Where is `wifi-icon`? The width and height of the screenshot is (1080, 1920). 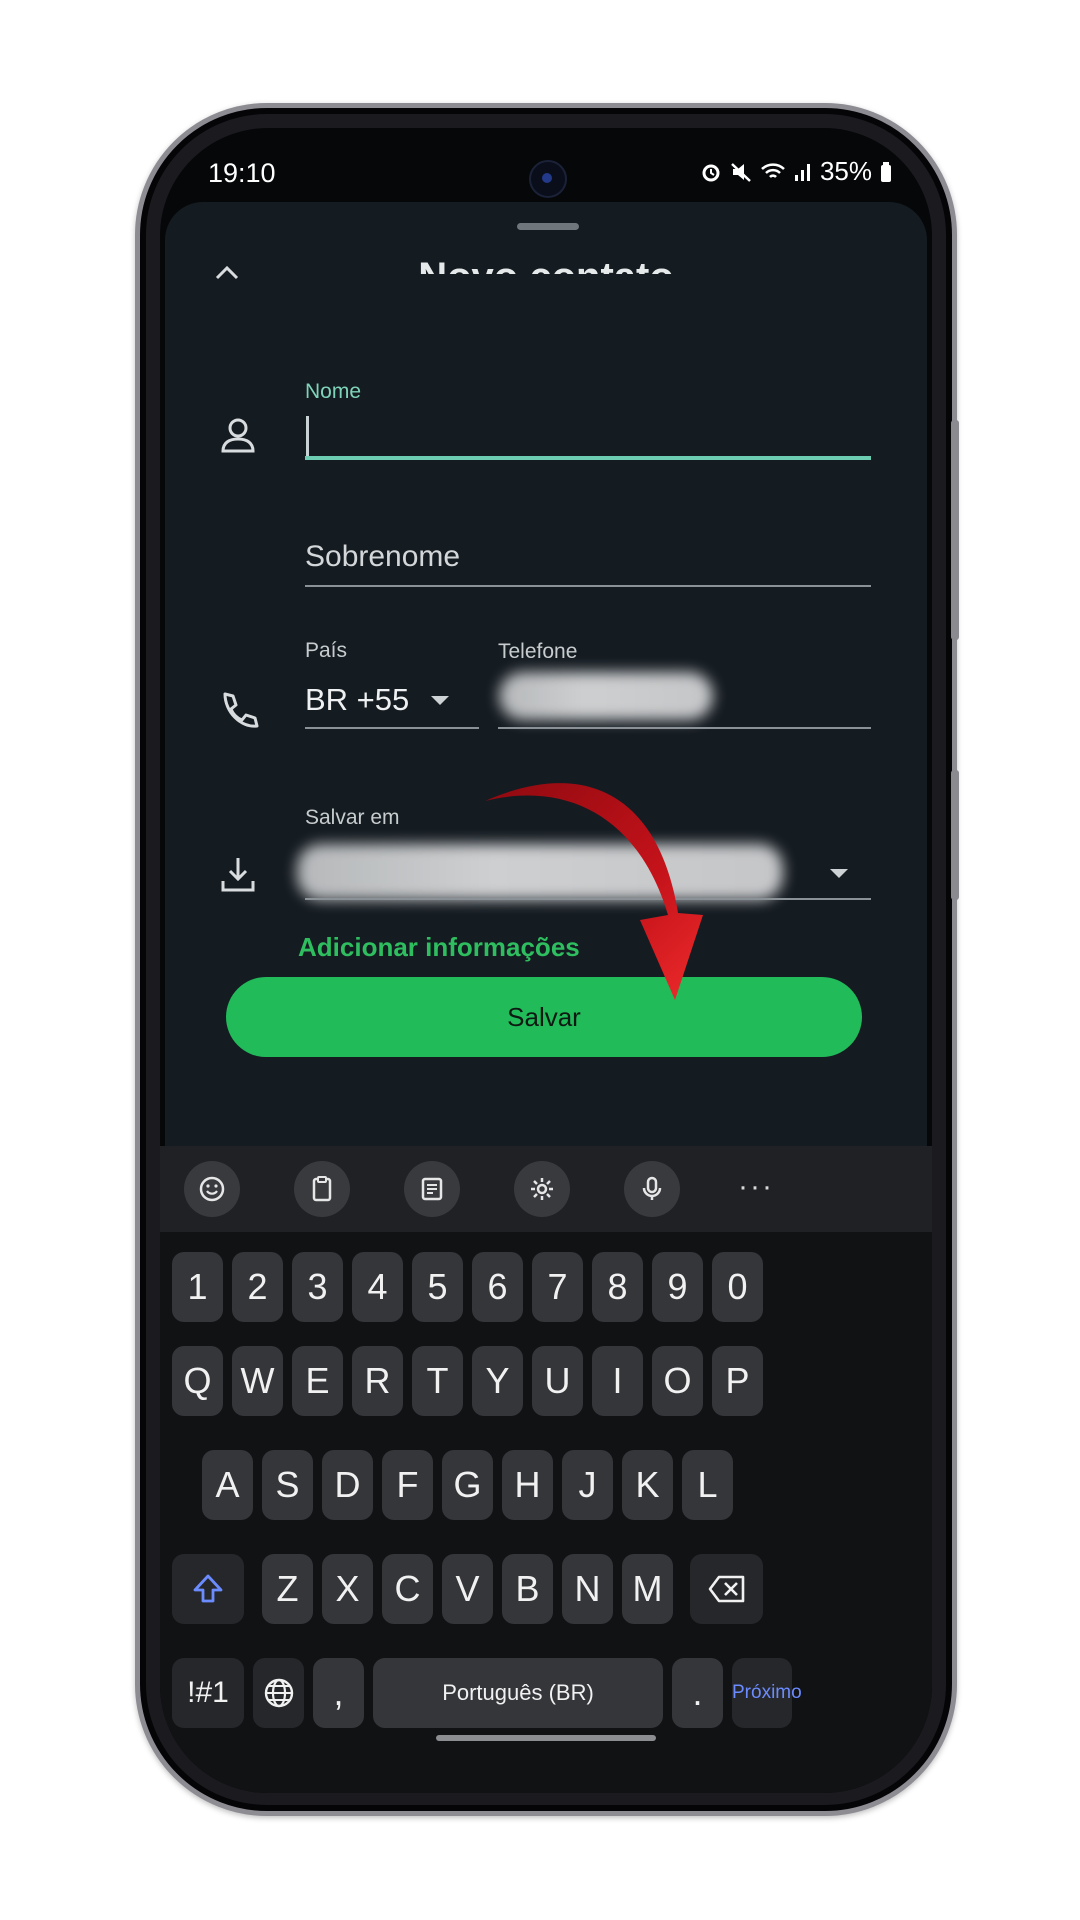 wifi-icon is located at coordinates (773, 170).